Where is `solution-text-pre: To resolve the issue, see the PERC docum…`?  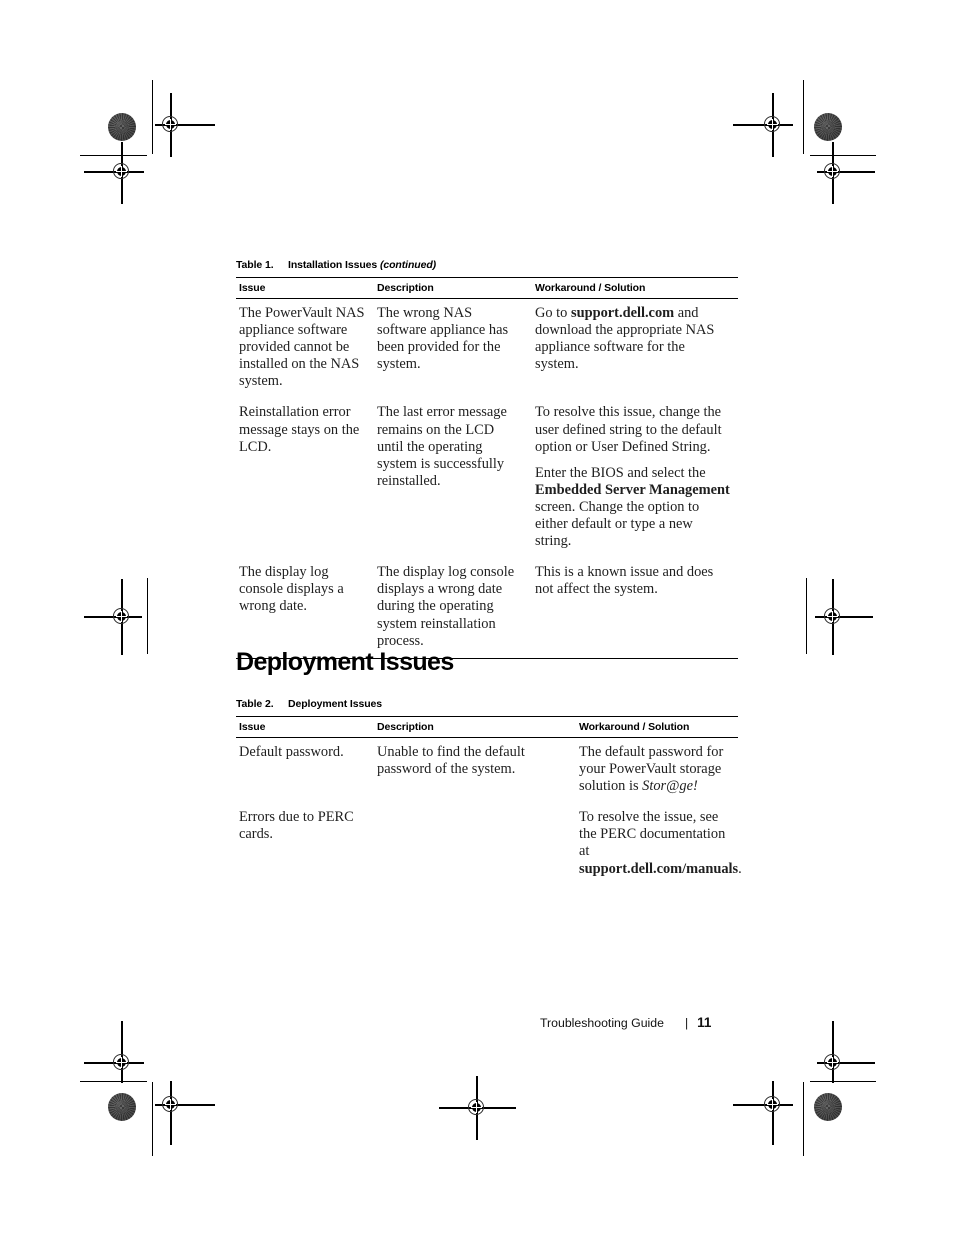
solution-text-pre: To resolve the issue, see the PERC docum… is located at coordinates (652, 834).